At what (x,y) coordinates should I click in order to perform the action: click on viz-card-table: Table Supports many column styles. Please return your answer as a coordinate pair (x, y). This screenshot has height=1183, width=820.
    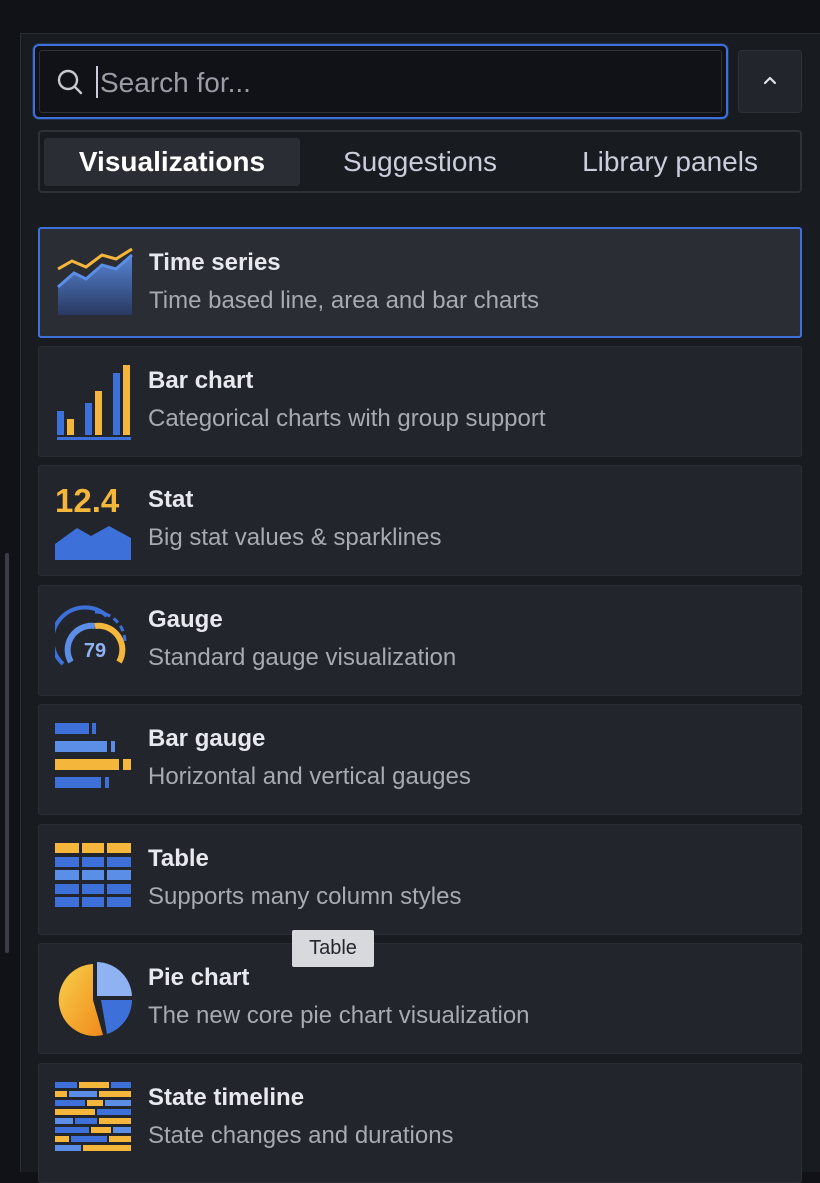
    Looking at the image, I should click on (420, 879).